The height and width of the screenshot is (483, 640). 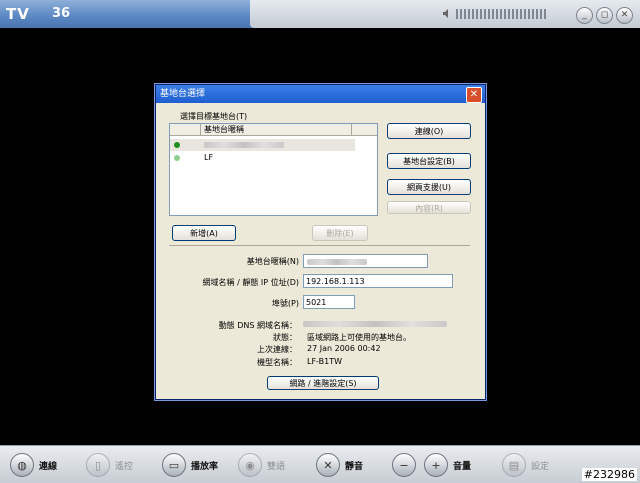 What do you see at coordinates (273, 169) in the screenshot?
I see `station-list: 基地台暱稱 LF` at bounding box center [273, 169].